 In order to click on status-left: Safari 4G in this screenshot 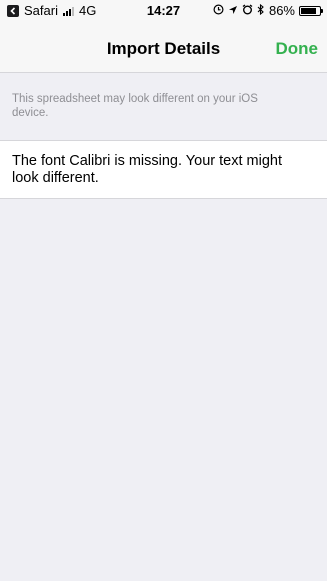, I will do `click(51, 10)`.